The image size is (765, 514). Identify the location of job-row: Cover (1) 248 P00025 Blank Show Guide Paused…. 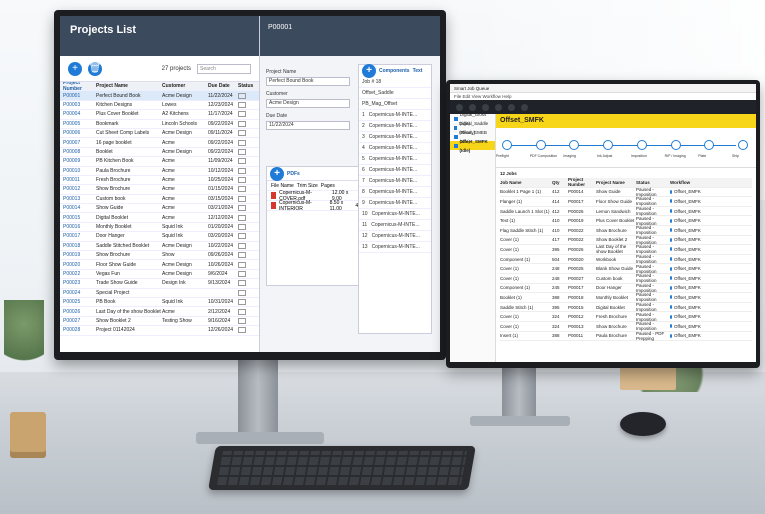
(626, 269).